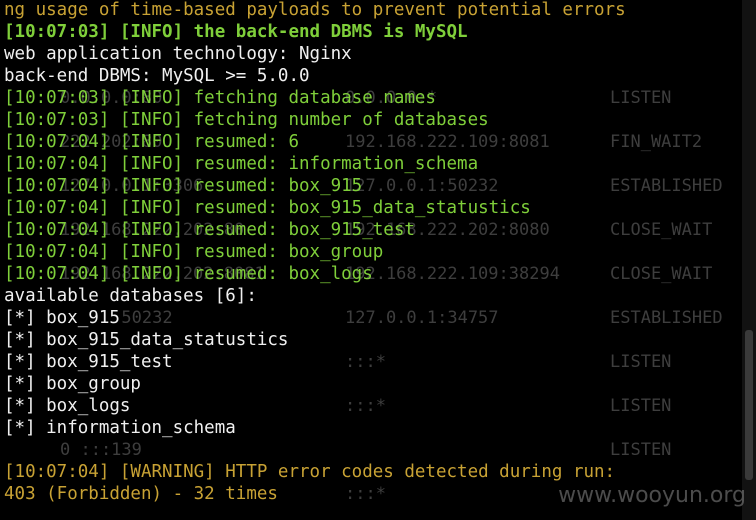  I want to click on netstat-cell: 127.0.0.1:50232, so click(422, 186).